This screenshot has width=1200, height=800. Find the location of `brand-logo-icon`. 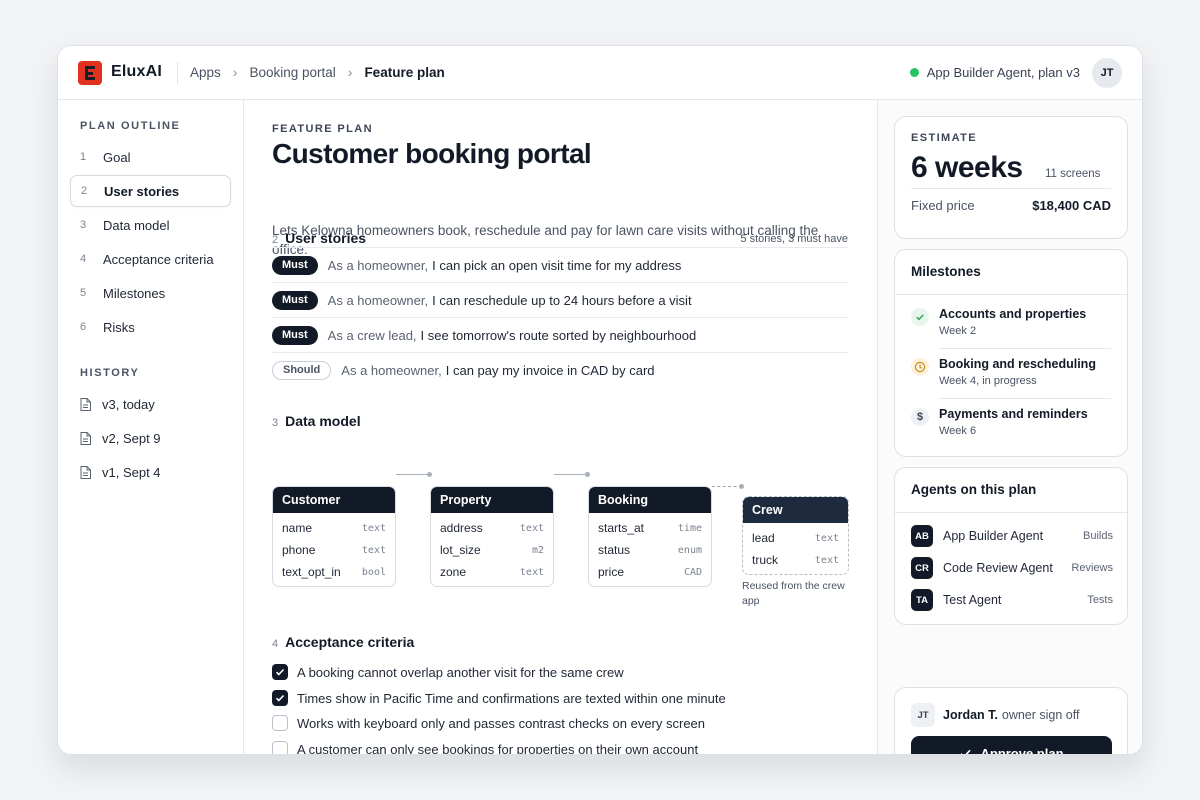

brand-logo-icon is located at coordinates (90, 73).